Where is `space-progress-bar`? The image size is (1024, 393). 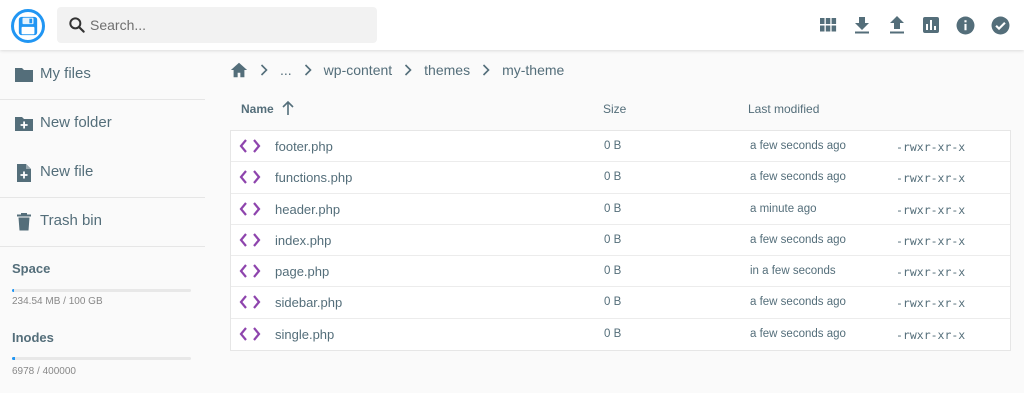
space-progress-bar is located at coordinates (101, 290).